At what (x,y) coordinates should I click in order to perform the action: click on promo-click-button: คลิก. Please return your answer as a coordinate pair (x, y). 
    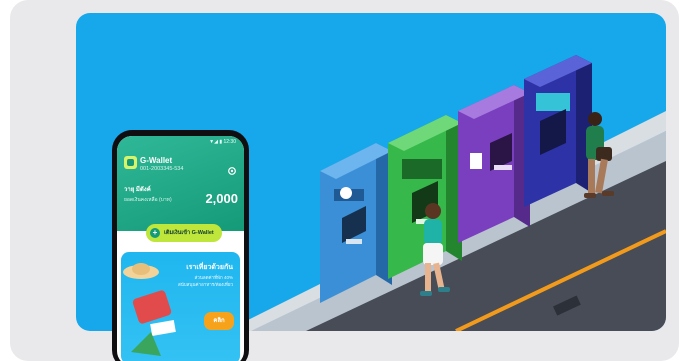
    Looking at the image, I should click on (219, 321).